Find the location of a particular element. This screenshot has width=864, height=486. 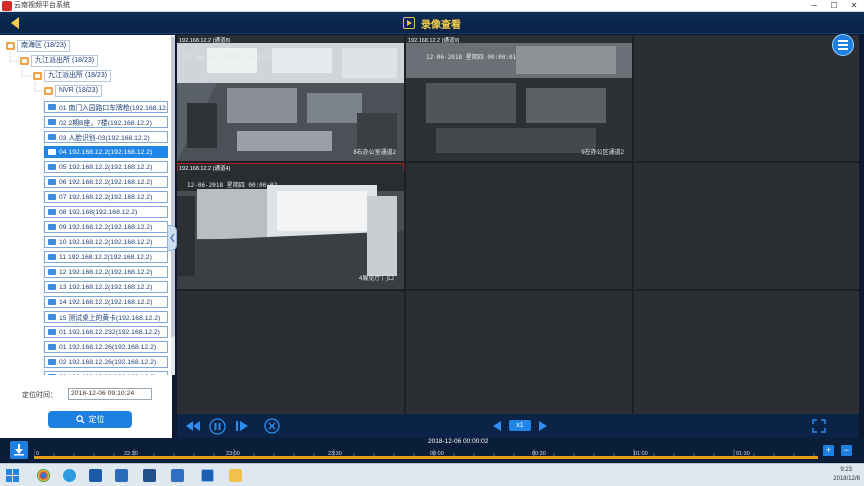

tree-node-label: NVR (18/23) is located at coordinates (78, 91).